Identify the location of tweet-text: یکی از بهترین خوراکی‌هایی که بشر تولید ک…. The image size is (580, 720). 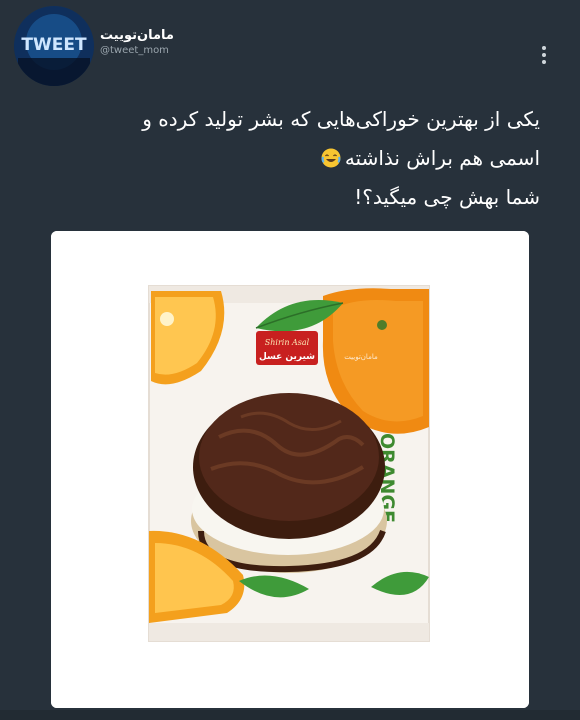
(290, 158).